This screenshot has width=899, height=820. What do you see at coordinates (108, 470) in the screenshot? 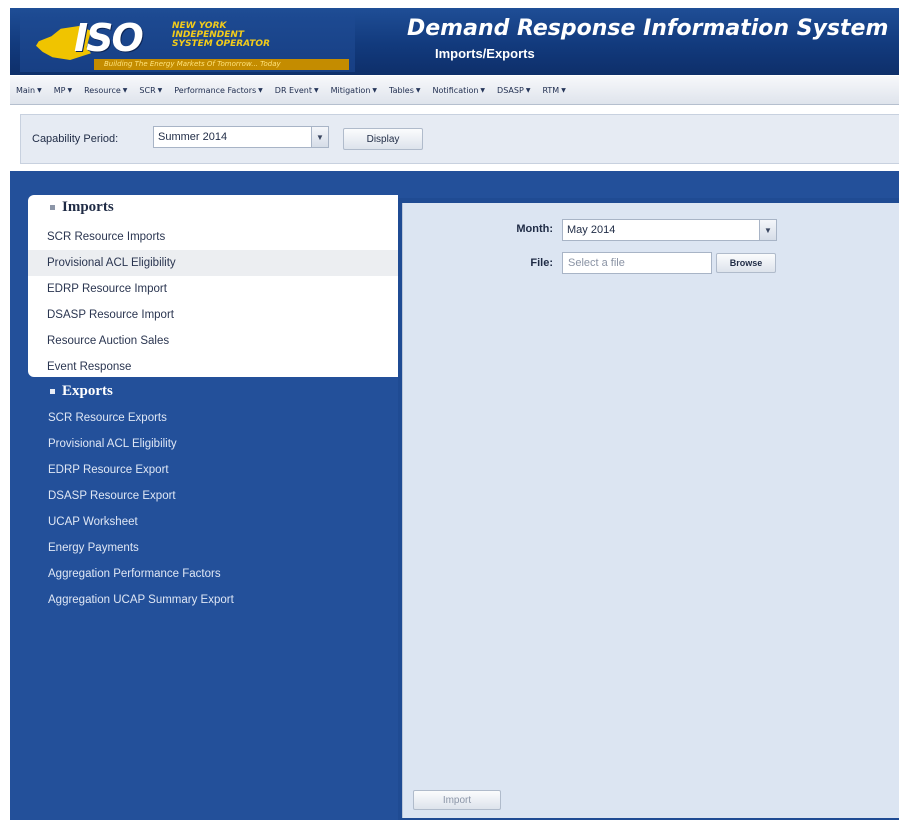
I see `sidebar-item-edrp-resource-export: EDRP Resource Export` at bounding box center [108, 470].